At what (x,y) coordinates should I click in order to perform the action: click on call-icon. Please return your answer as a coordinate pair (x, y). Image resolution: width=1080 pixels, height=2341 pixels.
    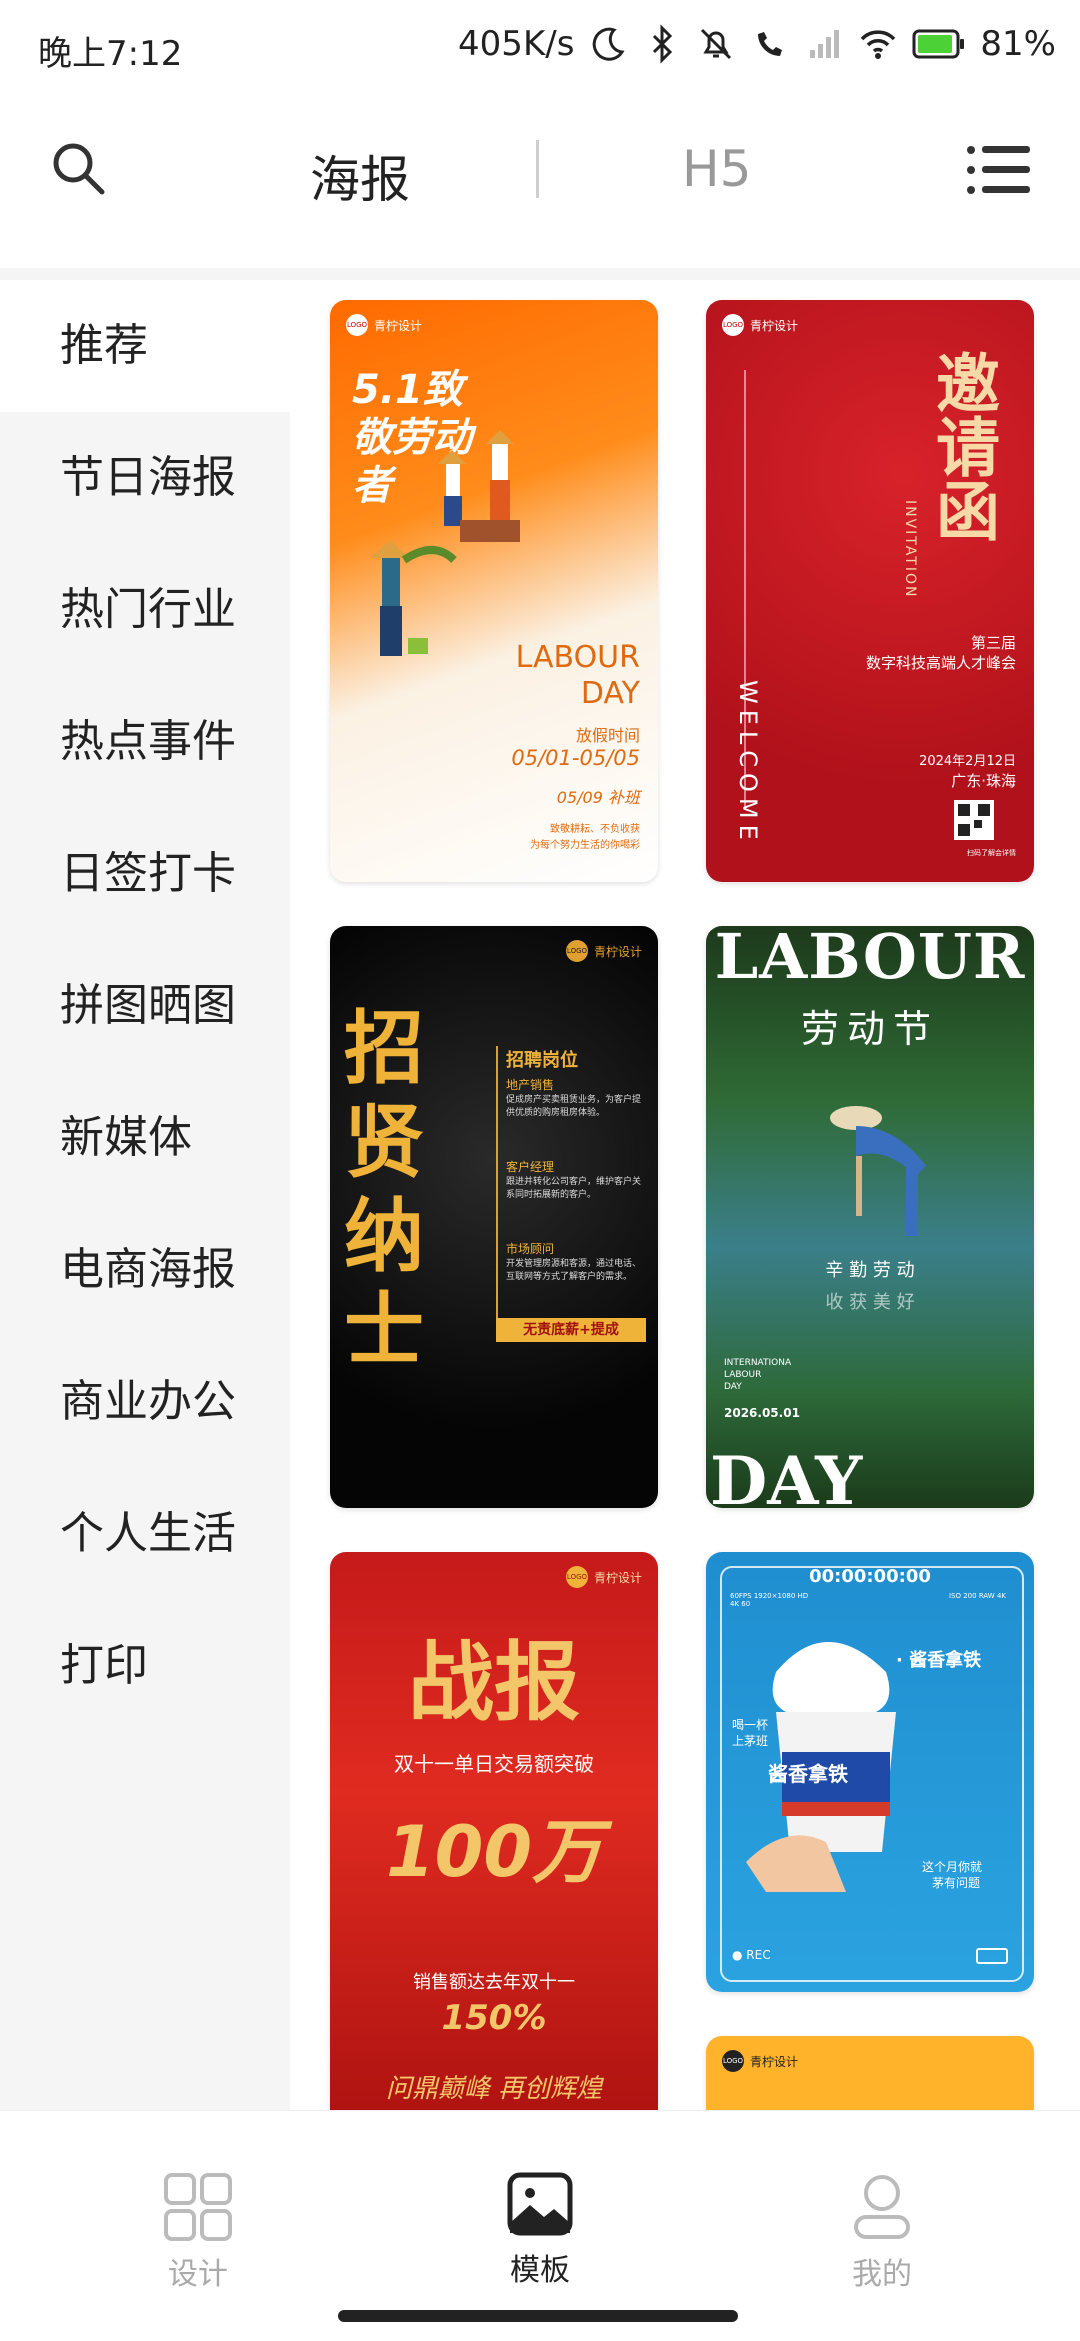
    Looking at the image, I should click on (770, 44).